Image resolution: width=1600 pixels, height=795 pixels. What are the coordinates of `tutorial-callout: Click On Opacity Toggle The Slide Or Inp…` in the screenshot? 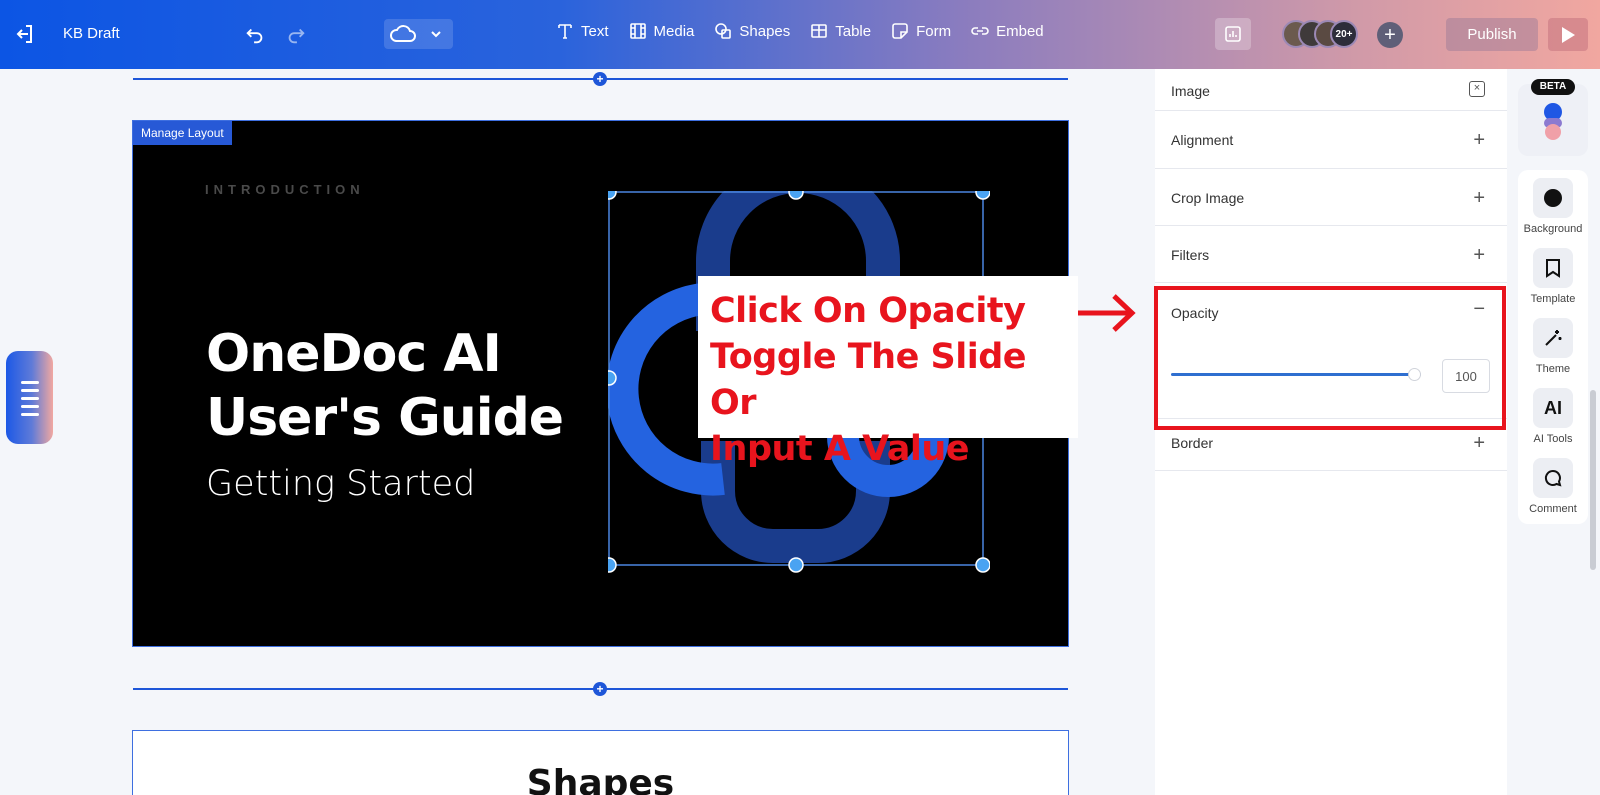 It's located at (888, 372).